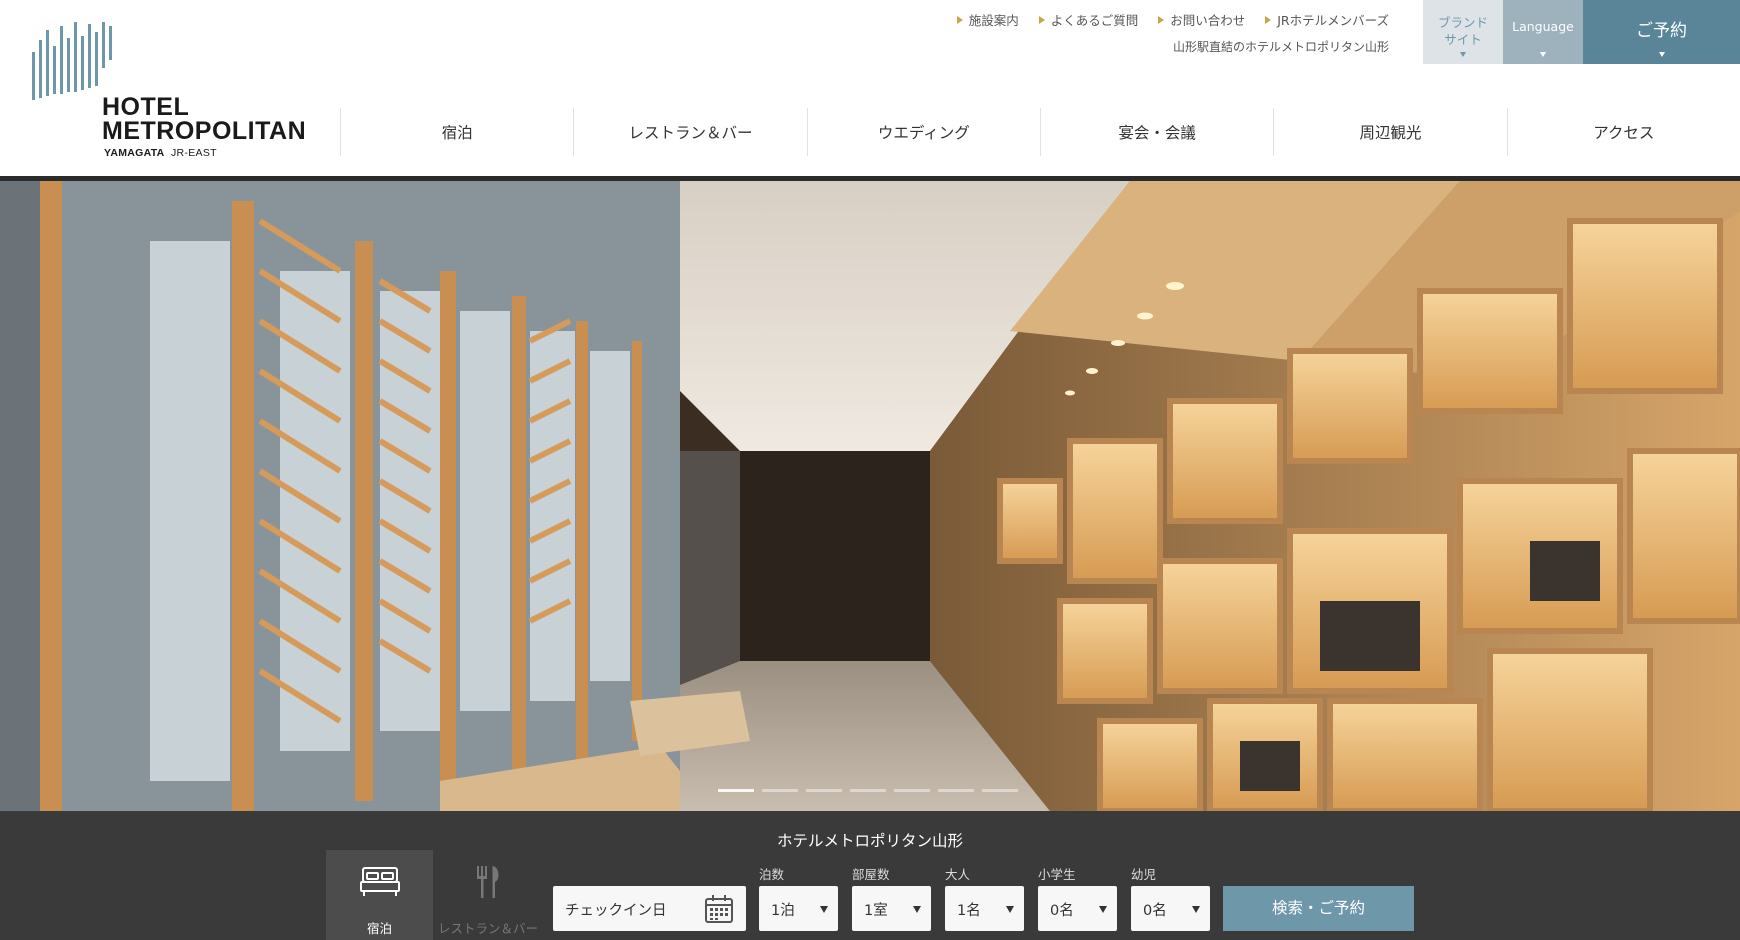 The image size is (1740, 940). I want to click on checkin-date-picker: チェックイン日, so click(649, 908).